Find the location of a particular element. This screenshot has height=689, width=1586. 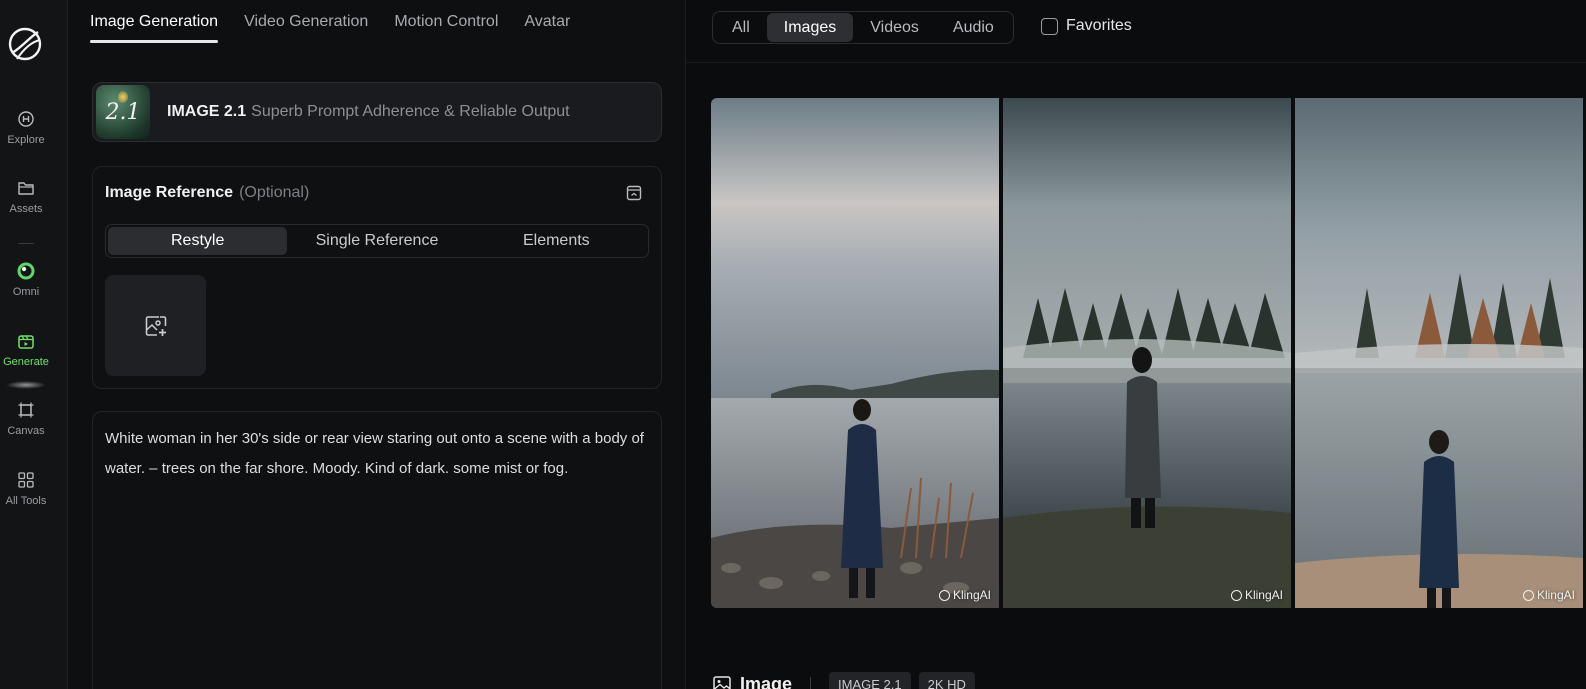

reference-library-icon is located at coordinates (634, 193).